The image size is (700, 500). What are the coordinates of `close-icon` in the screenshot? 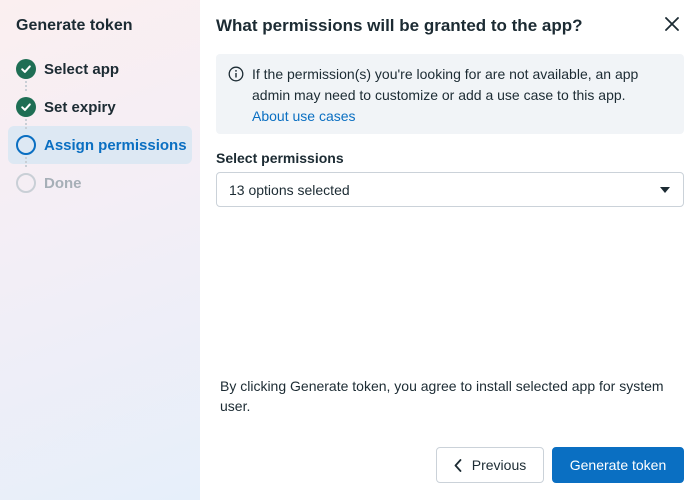 It's located at (672, 24).